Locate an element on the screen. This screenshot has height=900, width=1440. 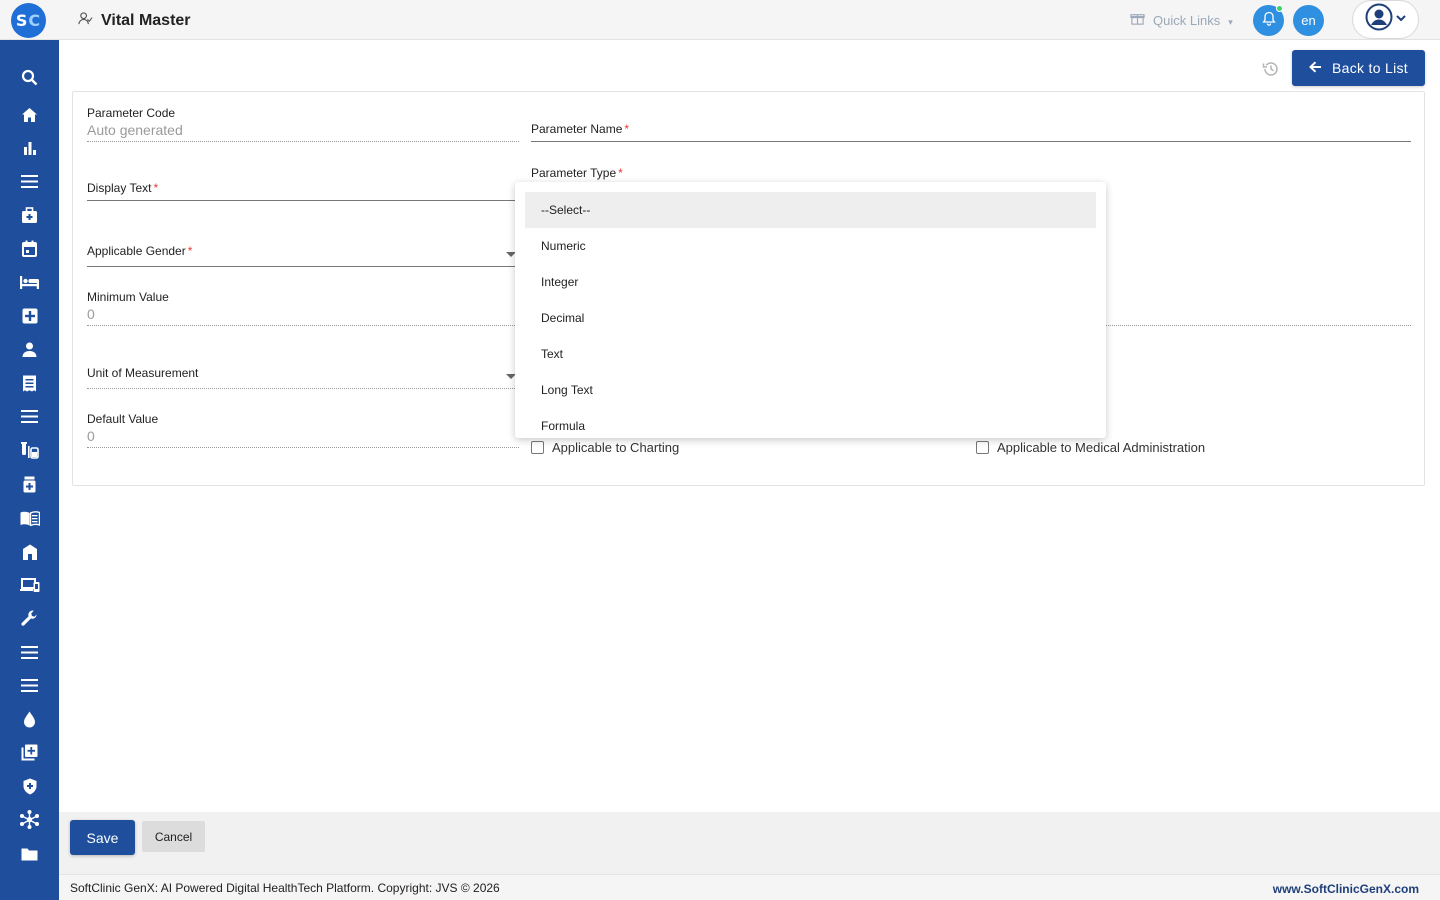
footer-website-link: www.SoftClinicGenX.com is located at coordinates (1346, 889).